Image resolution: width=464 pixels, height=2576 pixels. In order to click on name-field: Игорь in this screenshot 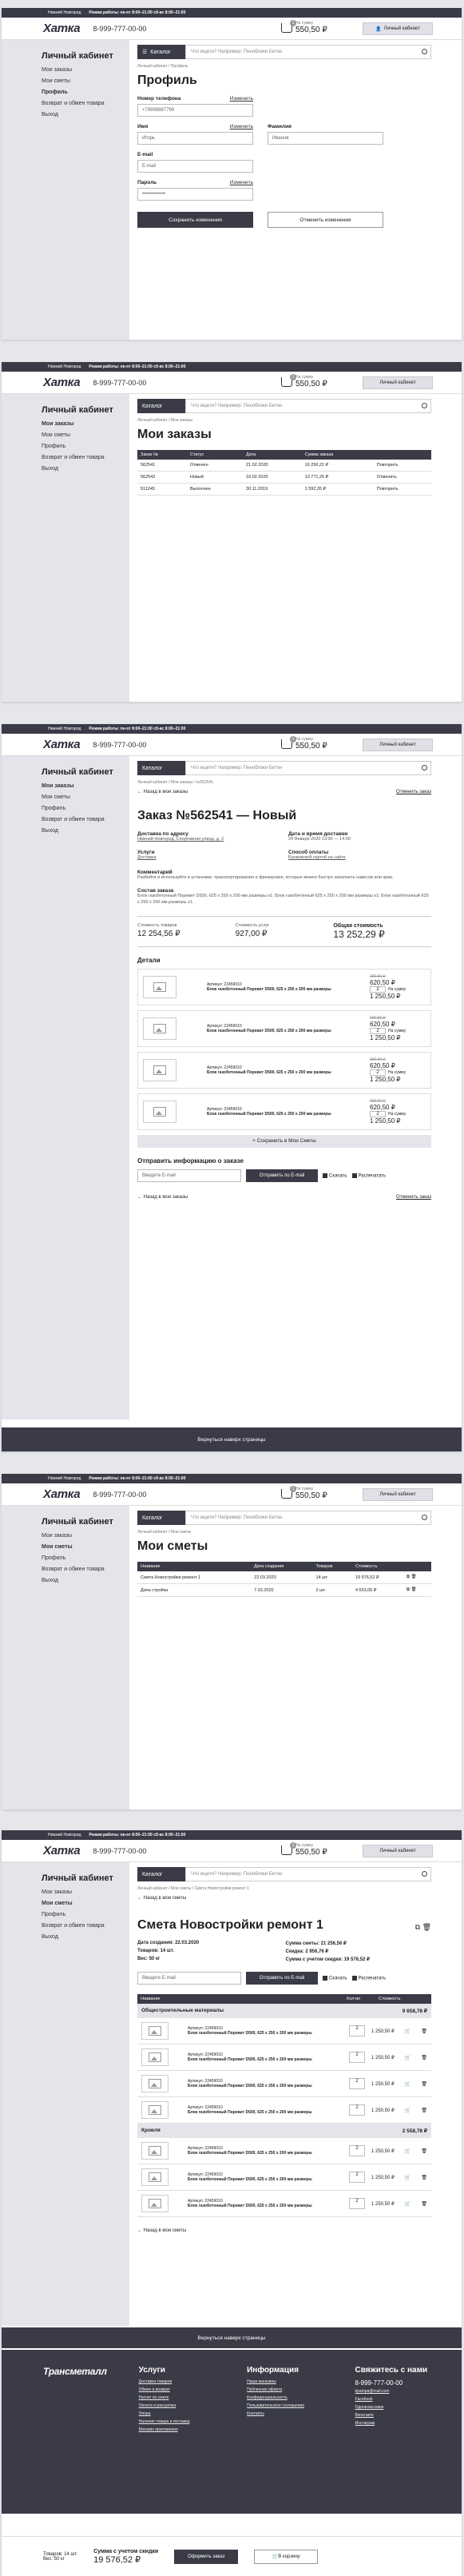, I will do `click(195, 138)`.